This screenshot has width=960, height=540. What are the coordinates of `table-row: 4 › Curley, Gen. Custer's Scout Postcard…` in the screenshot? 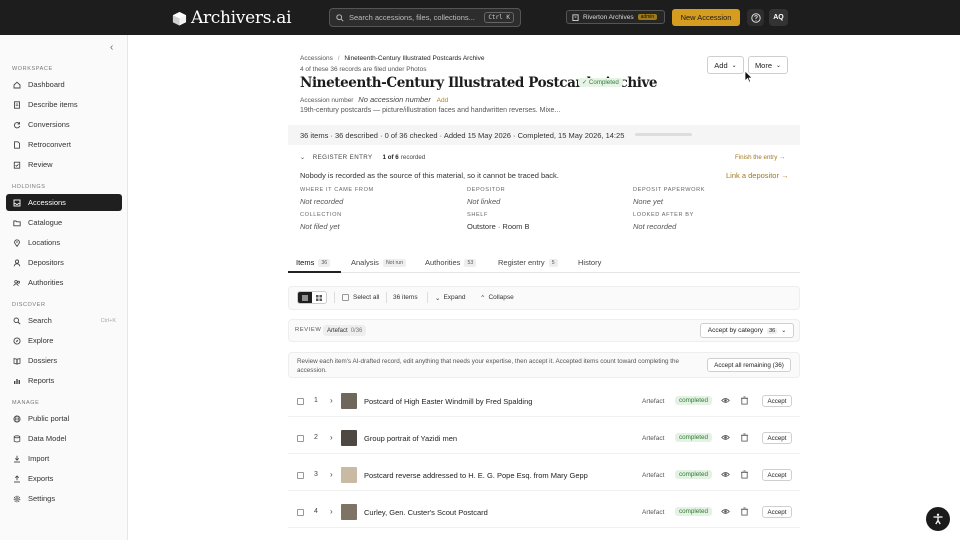 It's located at (544, 512).